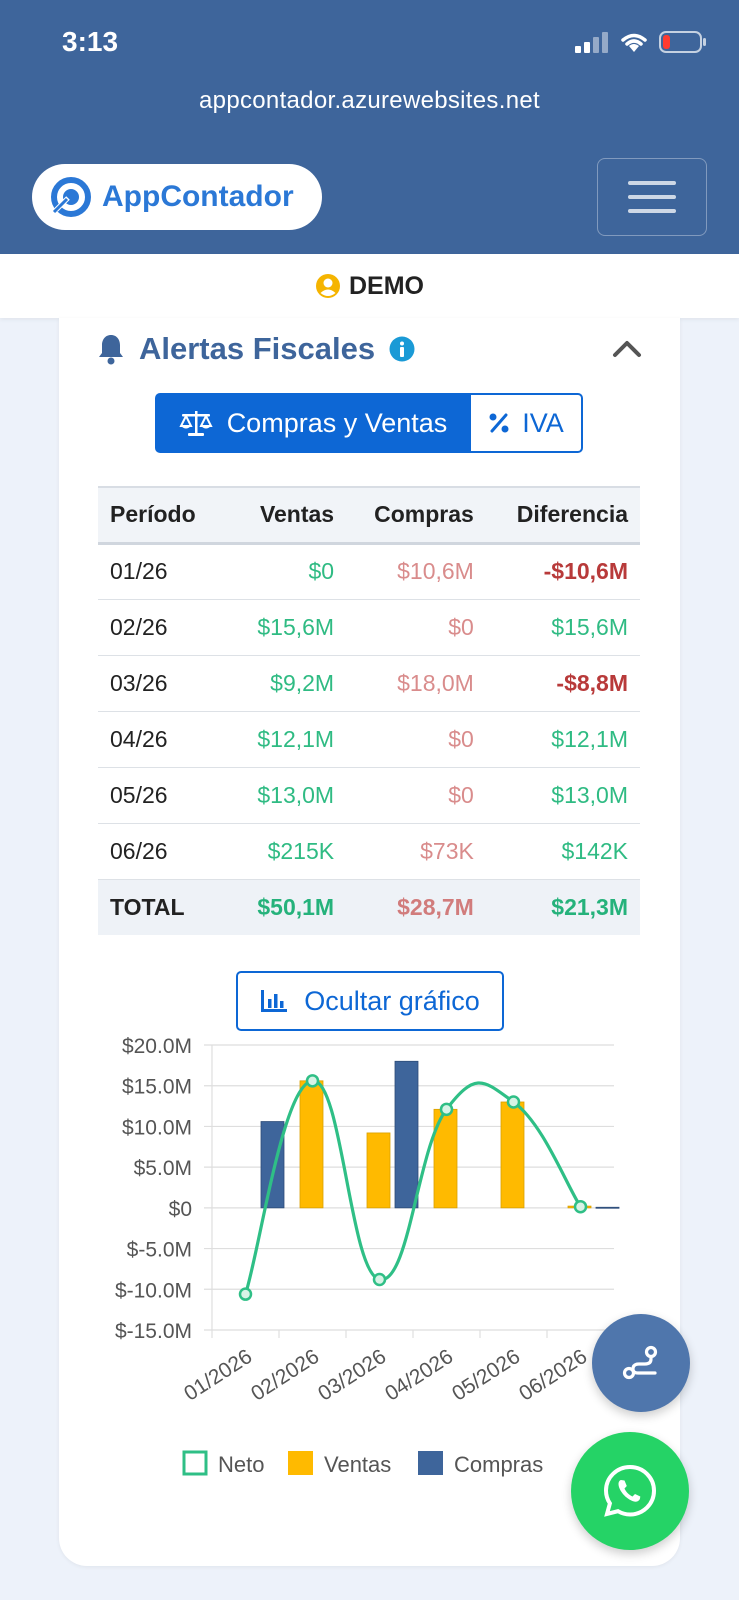  I want to click on table-row: 05/26 $13,0M $0 $13,0M, so click(369, 795).